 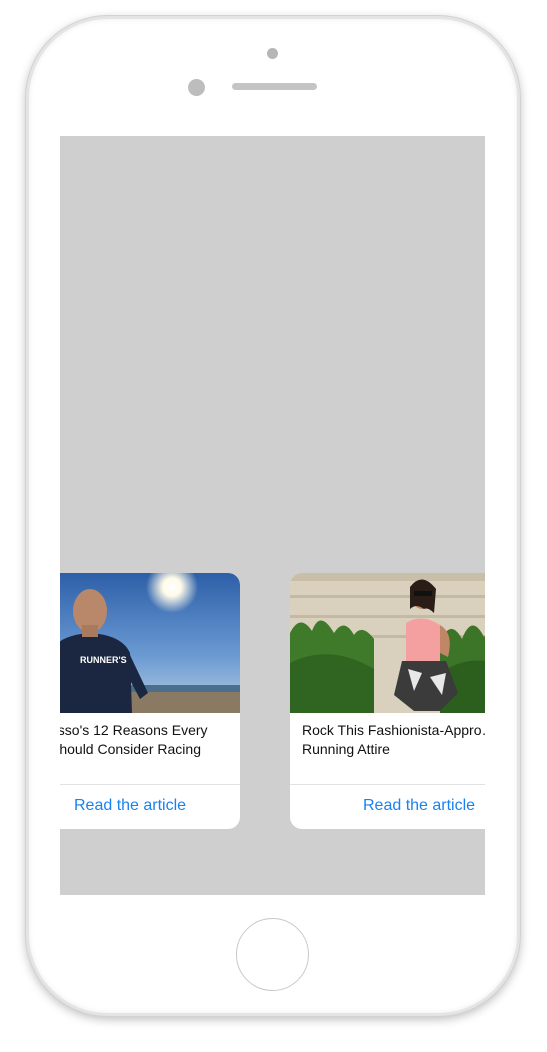 What do you see at coordinates (274, 86) in the screenshot?
I see `earpiece-speaker` at bounding box center [274, 86].